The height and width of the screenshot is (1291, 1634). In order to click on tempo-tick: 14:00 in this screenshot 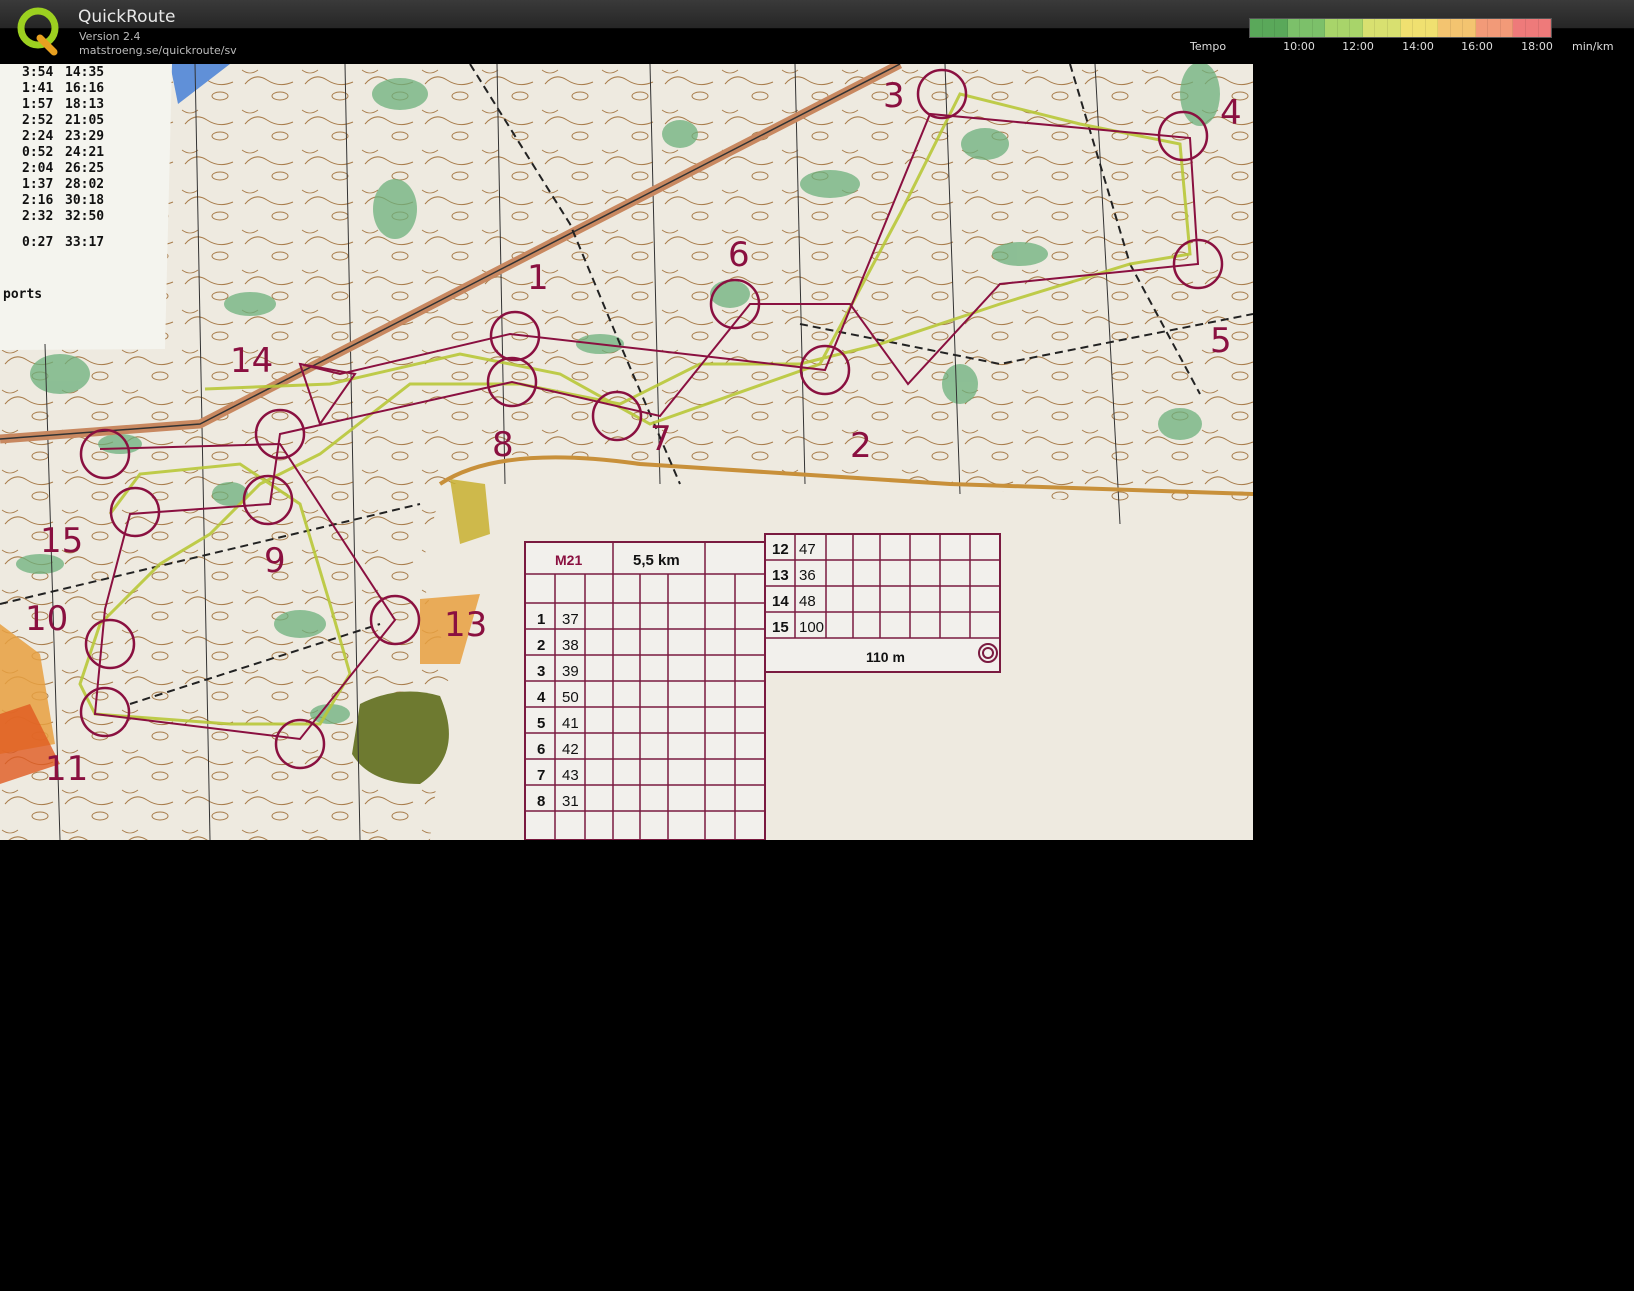, I will do `click(1418, 46)`.